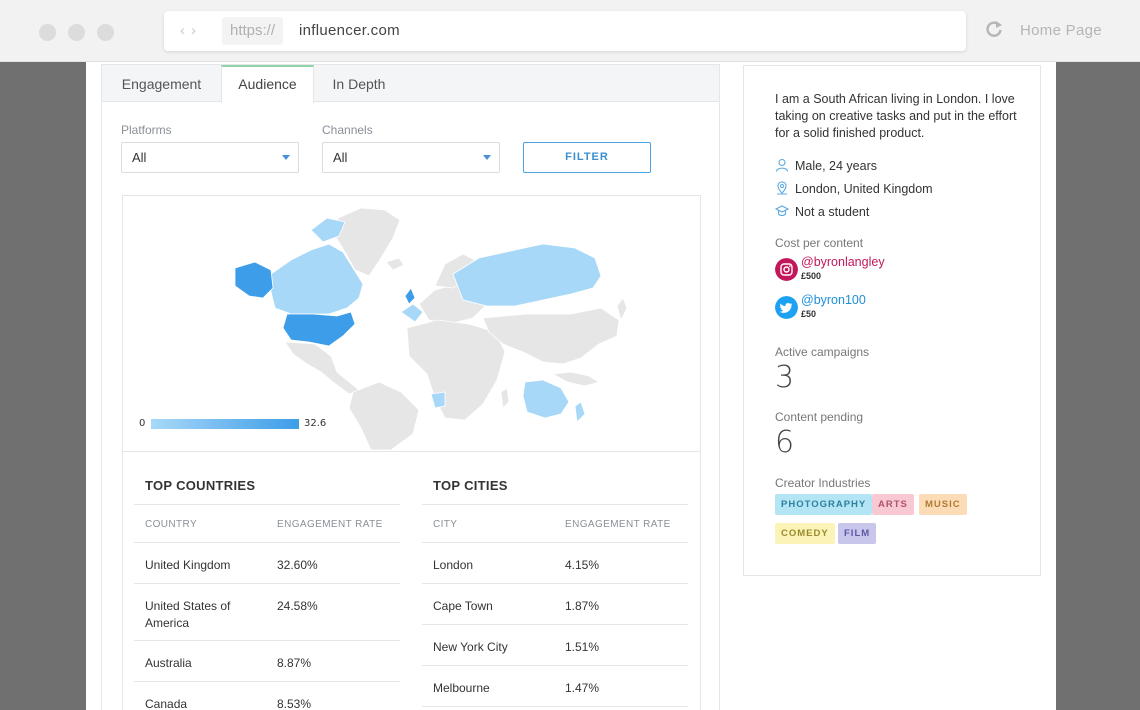 The height and width of the screenshot is (710, 1140). Describe the element at coordinates (319, 329) in the screenshot. I see `map-usa` at that location.